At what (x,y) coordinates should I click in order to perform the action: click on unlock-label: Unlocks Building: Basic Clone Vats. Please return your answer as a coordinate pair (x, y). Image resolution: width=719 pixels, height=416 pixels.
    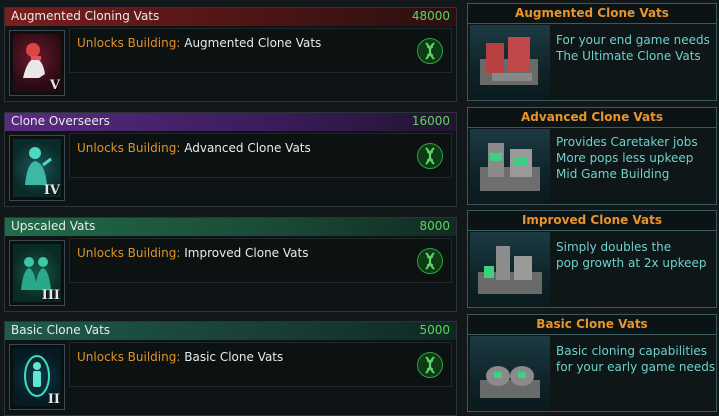
    Looking at the image, I should click on (180, 357).